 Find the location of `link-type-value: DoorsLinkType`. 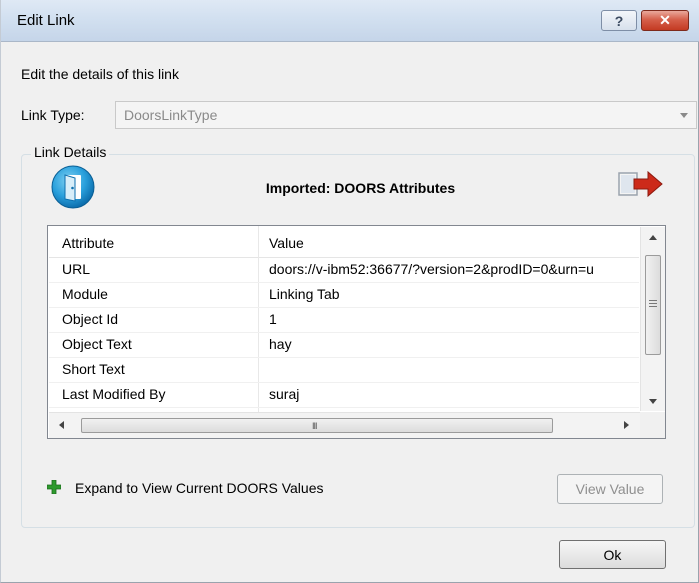

link-type-value: DoorsLinkType is located at coordinates (171, 115).